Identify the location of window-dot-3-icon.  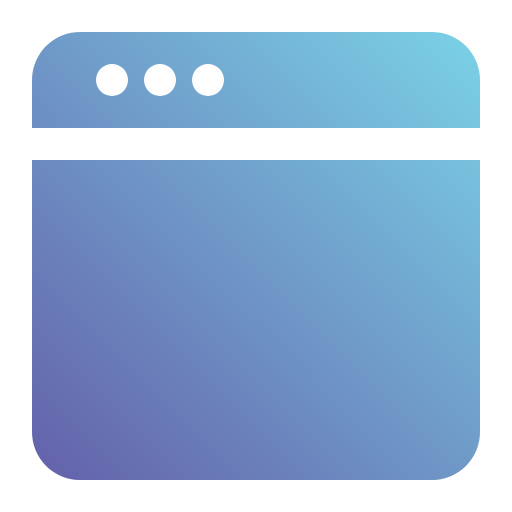
(208, 80).